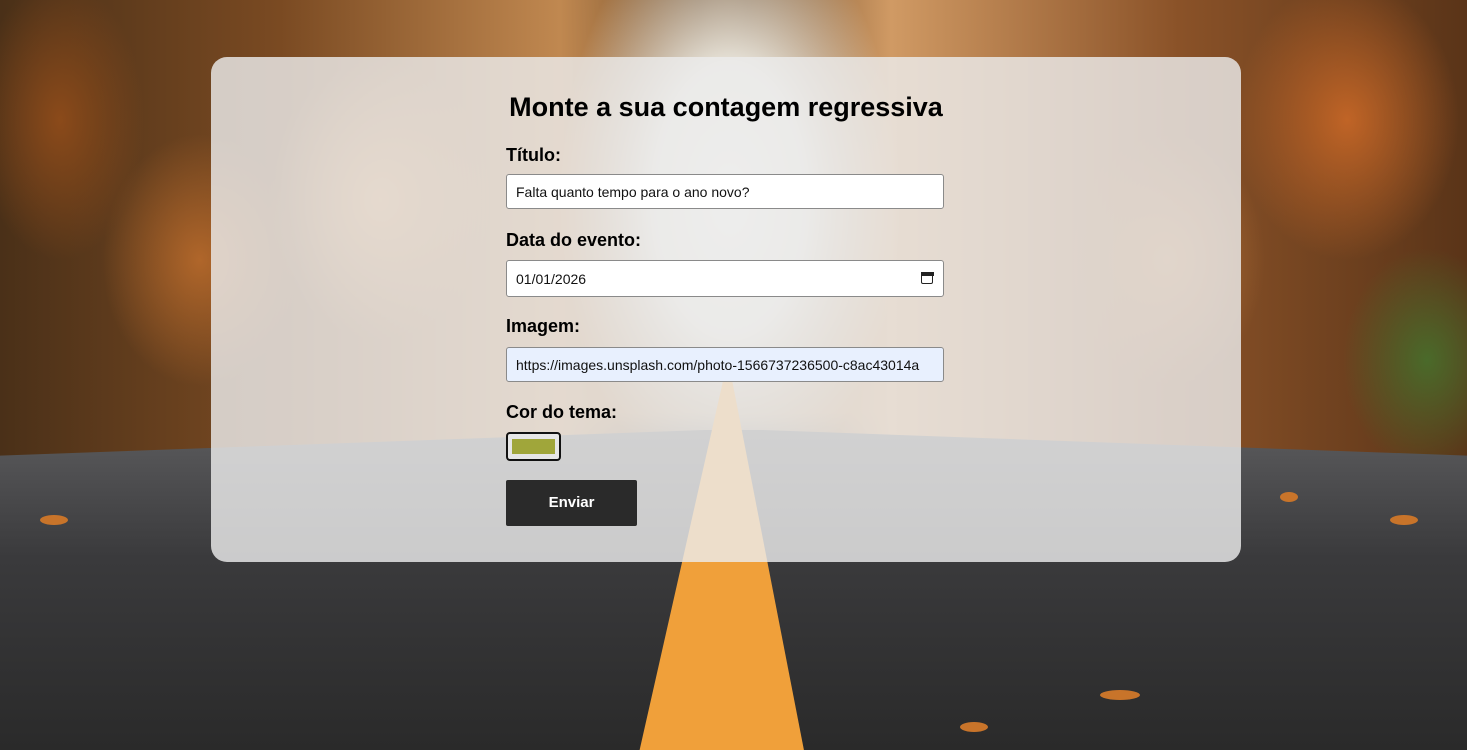  Describe the element at coordinates (562, 412) in the screenshot. I see `theme-color-label: Cor do tema:` at that location.